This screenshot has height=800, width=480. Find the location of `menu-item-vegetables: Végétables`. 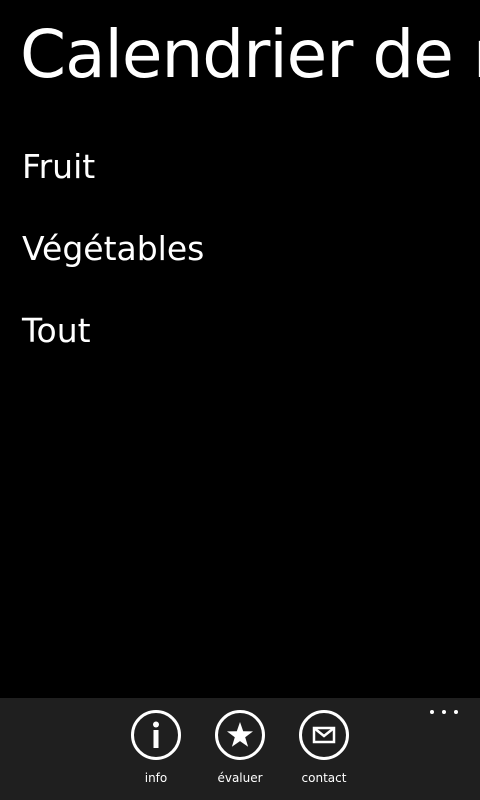

menu-item-vegetables: Végétables is located at coordinates (113, 250).